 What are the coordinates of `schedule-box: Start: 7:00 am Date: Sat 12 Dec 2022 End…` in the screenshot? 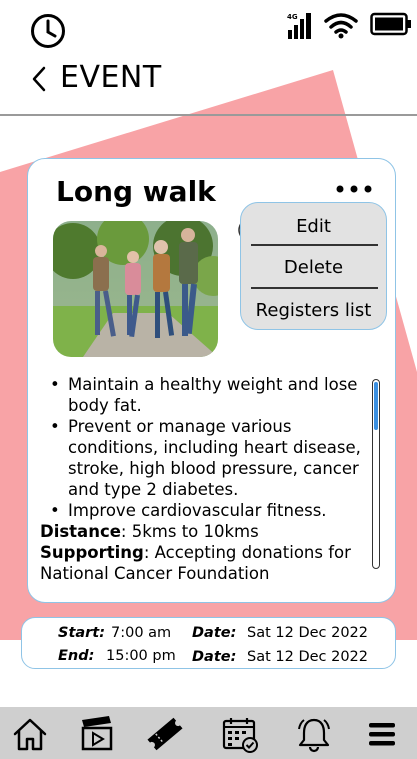 It's located at (208, 643).